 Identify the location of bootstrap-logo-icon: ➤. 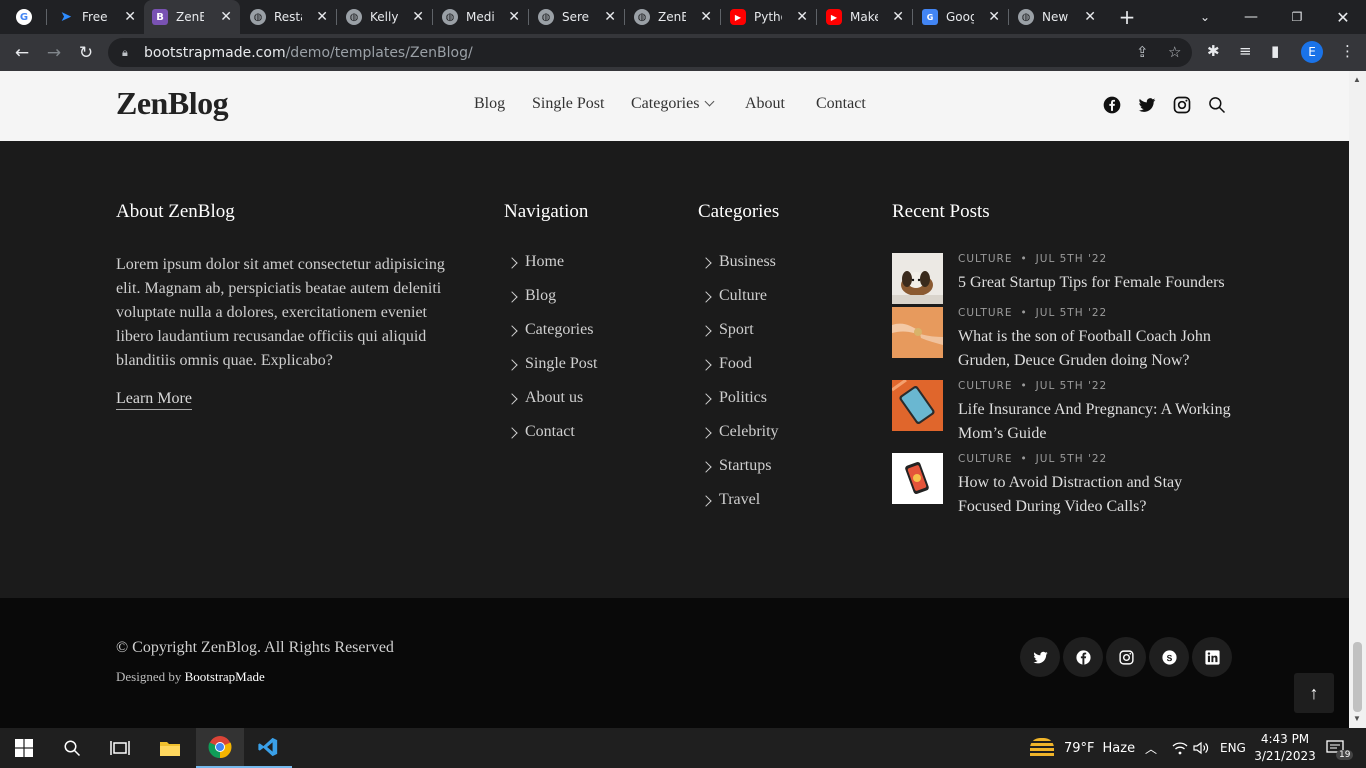
(66, 17).